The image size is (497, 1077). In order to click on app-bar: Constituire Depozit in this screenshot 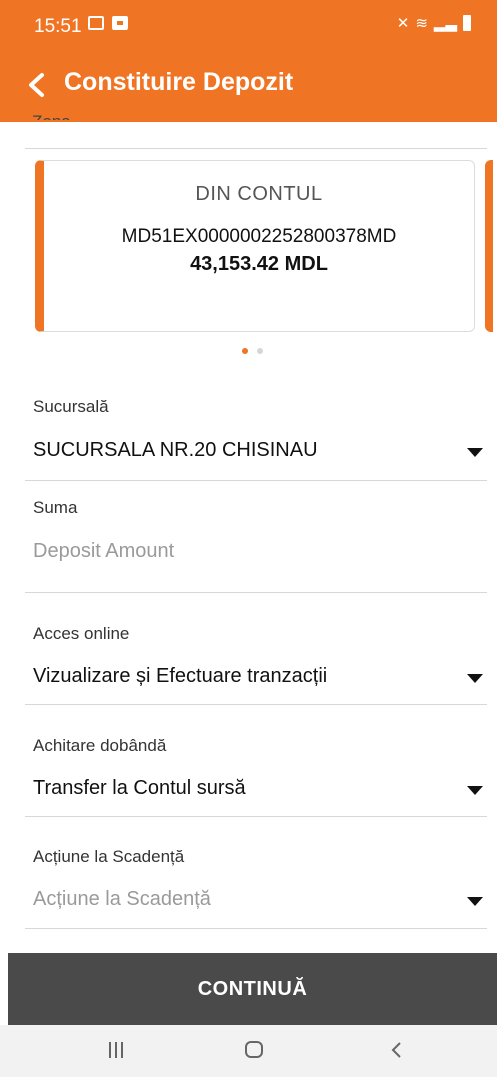, I will do `click(248, 85)`.